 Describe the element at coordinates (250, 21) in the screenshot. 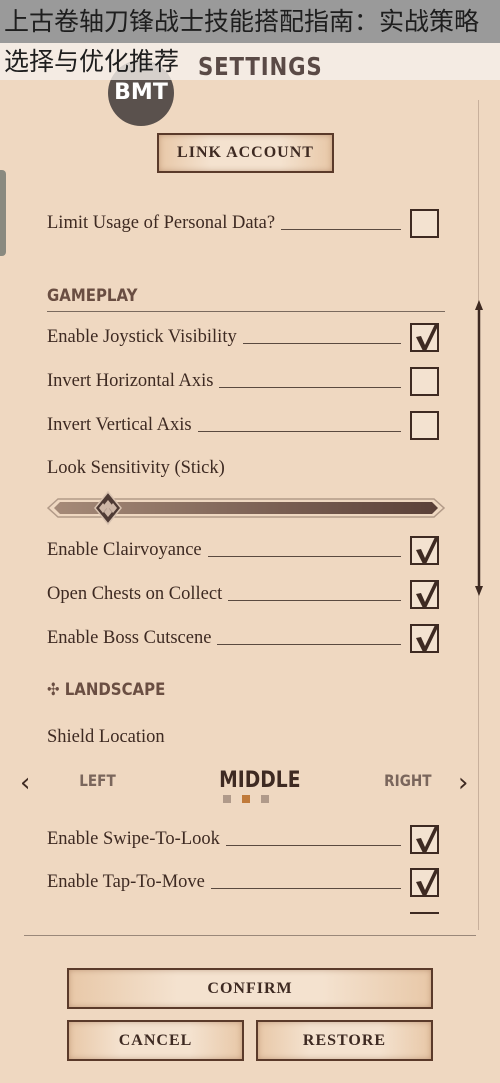

I see `overlay-title-line1: 上古卷轴刀锋战士技能搭配指南：实战策略` at that location.